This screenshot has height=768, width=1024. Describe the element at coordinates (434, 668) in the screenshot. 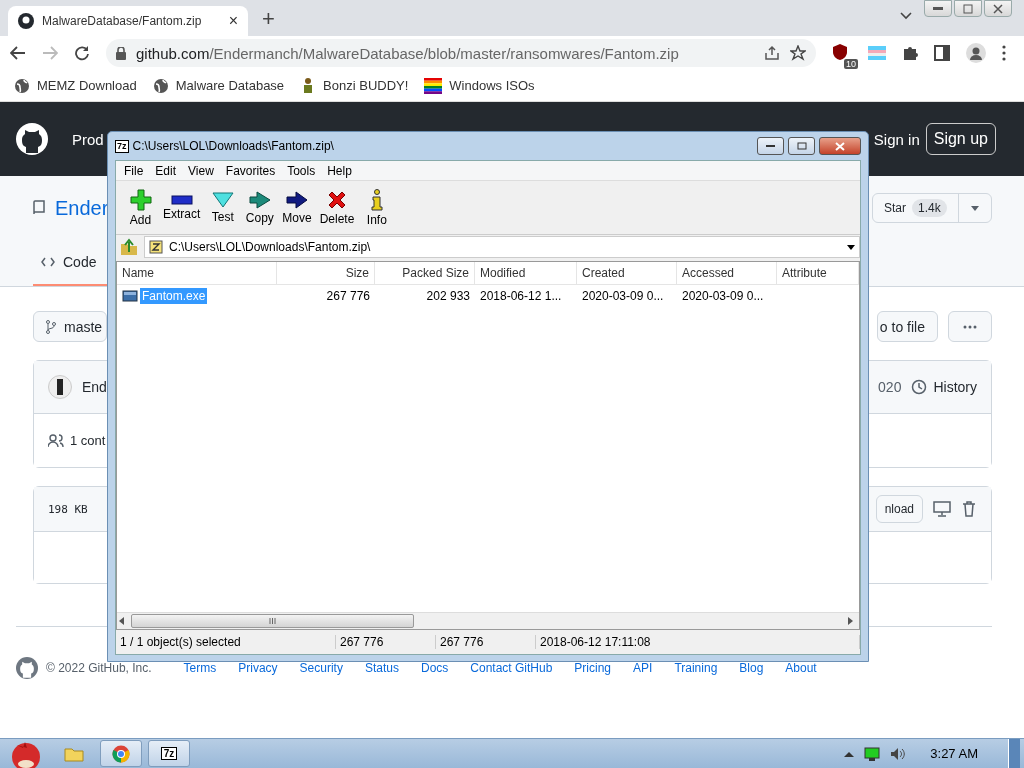

I see `footer-link: Docs` at that location.